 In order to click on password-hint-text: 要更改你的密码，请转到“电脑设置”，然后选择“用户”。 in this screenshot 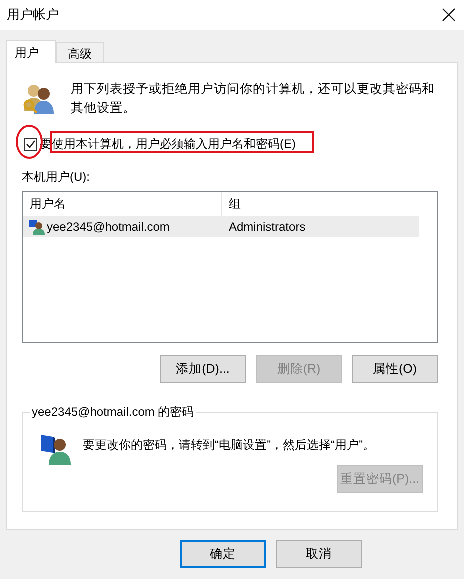, I will do `click(229, 445)`.